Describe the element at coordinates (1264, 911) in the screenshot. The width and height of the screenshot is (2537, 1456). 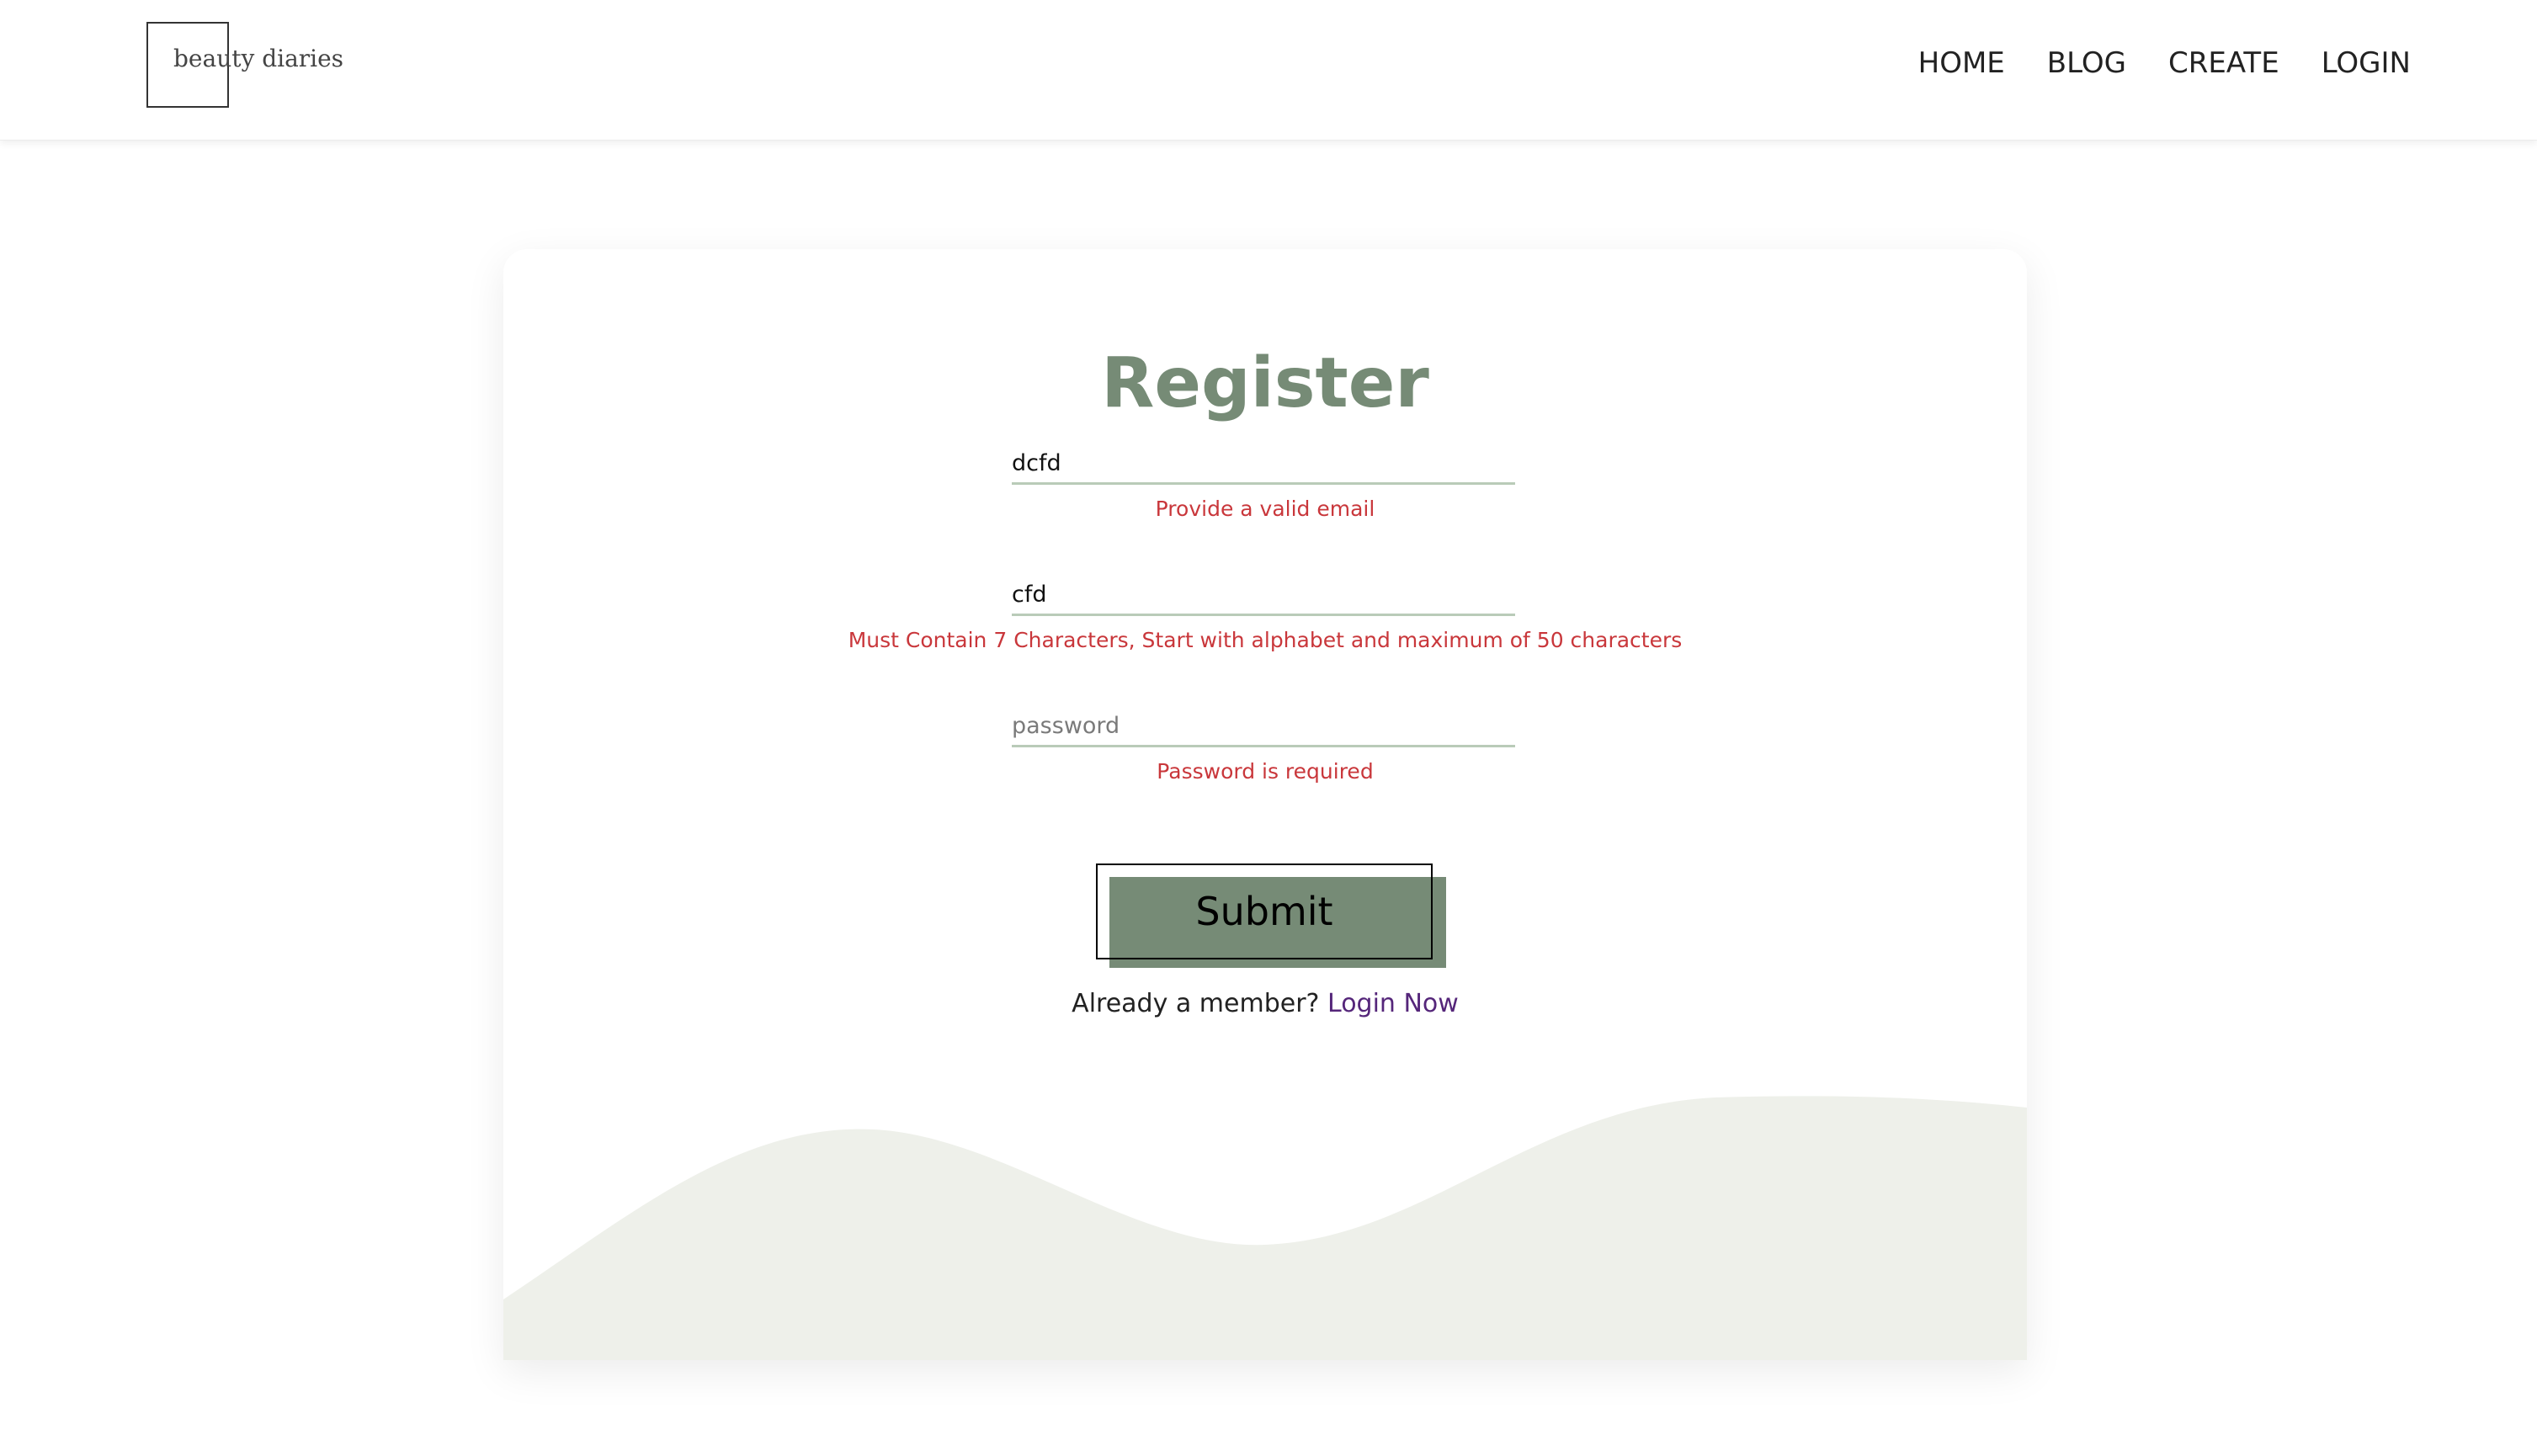
I see `submit-button: Submit` at that location.